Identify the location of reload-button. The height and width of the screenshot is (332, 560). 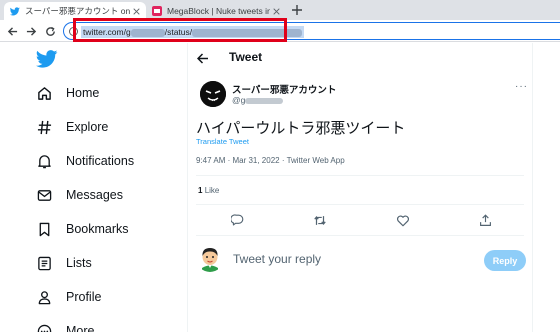
(50, 31).